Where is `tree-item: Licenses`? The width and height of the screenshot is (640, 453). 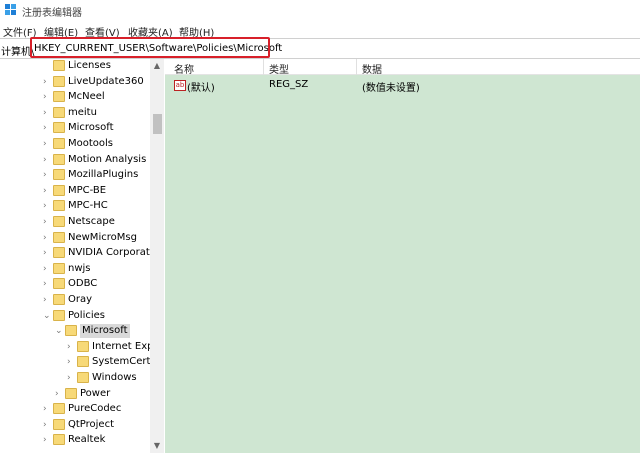 tree-item: Licenses is located at coordinates (75, 66).